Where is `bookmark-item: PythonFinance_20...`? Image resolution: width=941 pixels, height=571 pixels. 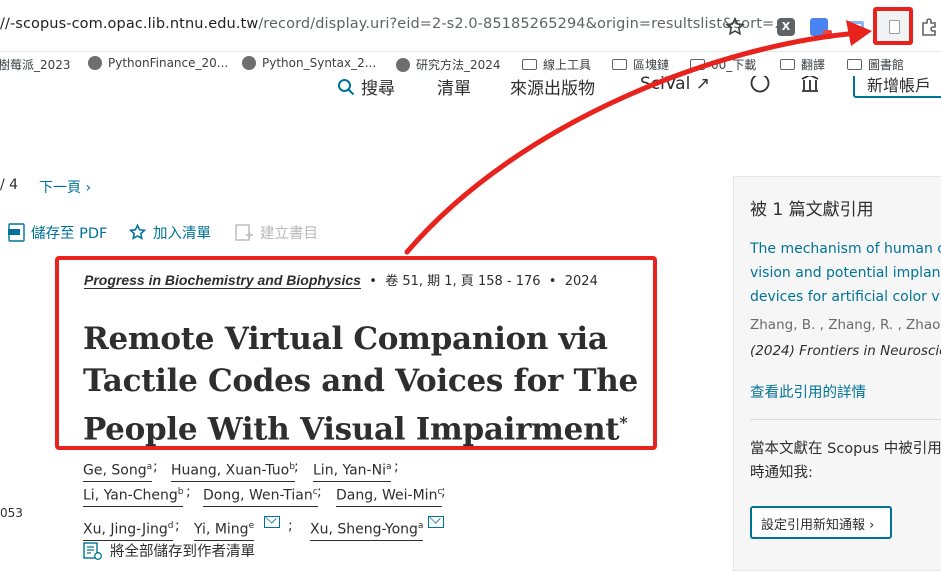
bookmark-item: PythonFinance_20... is located at coordinates (158, 63).